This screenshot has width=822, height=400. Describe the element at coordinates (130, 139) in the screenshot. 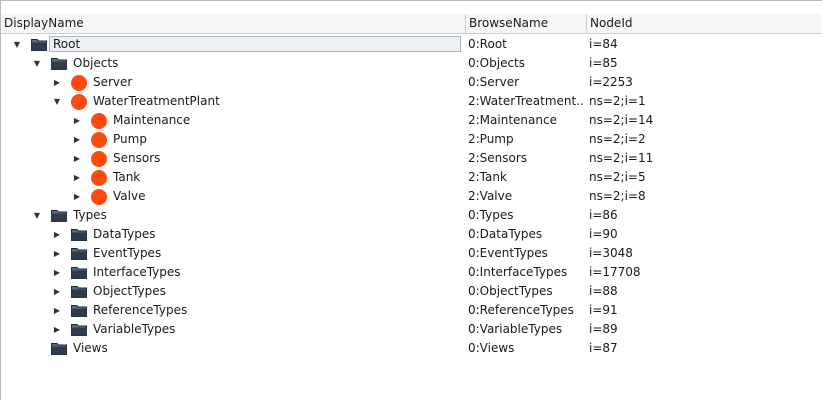

I see `node-display-name: Pump` at that location.